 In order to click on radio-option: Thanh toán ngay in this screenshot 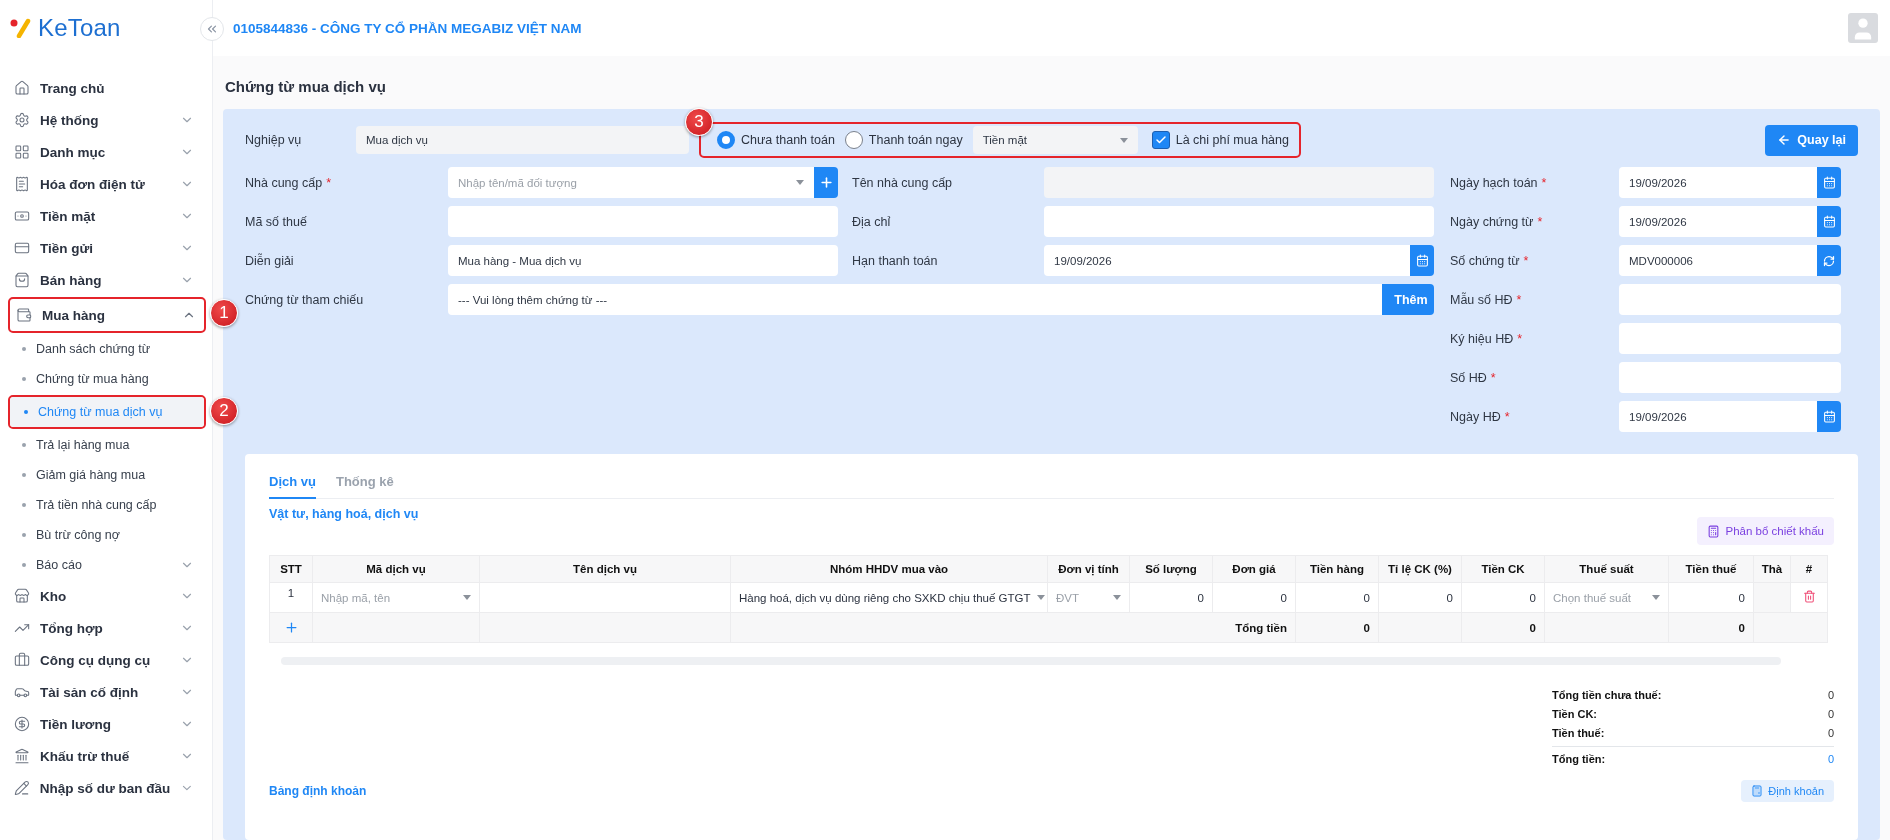, I will do `click(903, 140)`.